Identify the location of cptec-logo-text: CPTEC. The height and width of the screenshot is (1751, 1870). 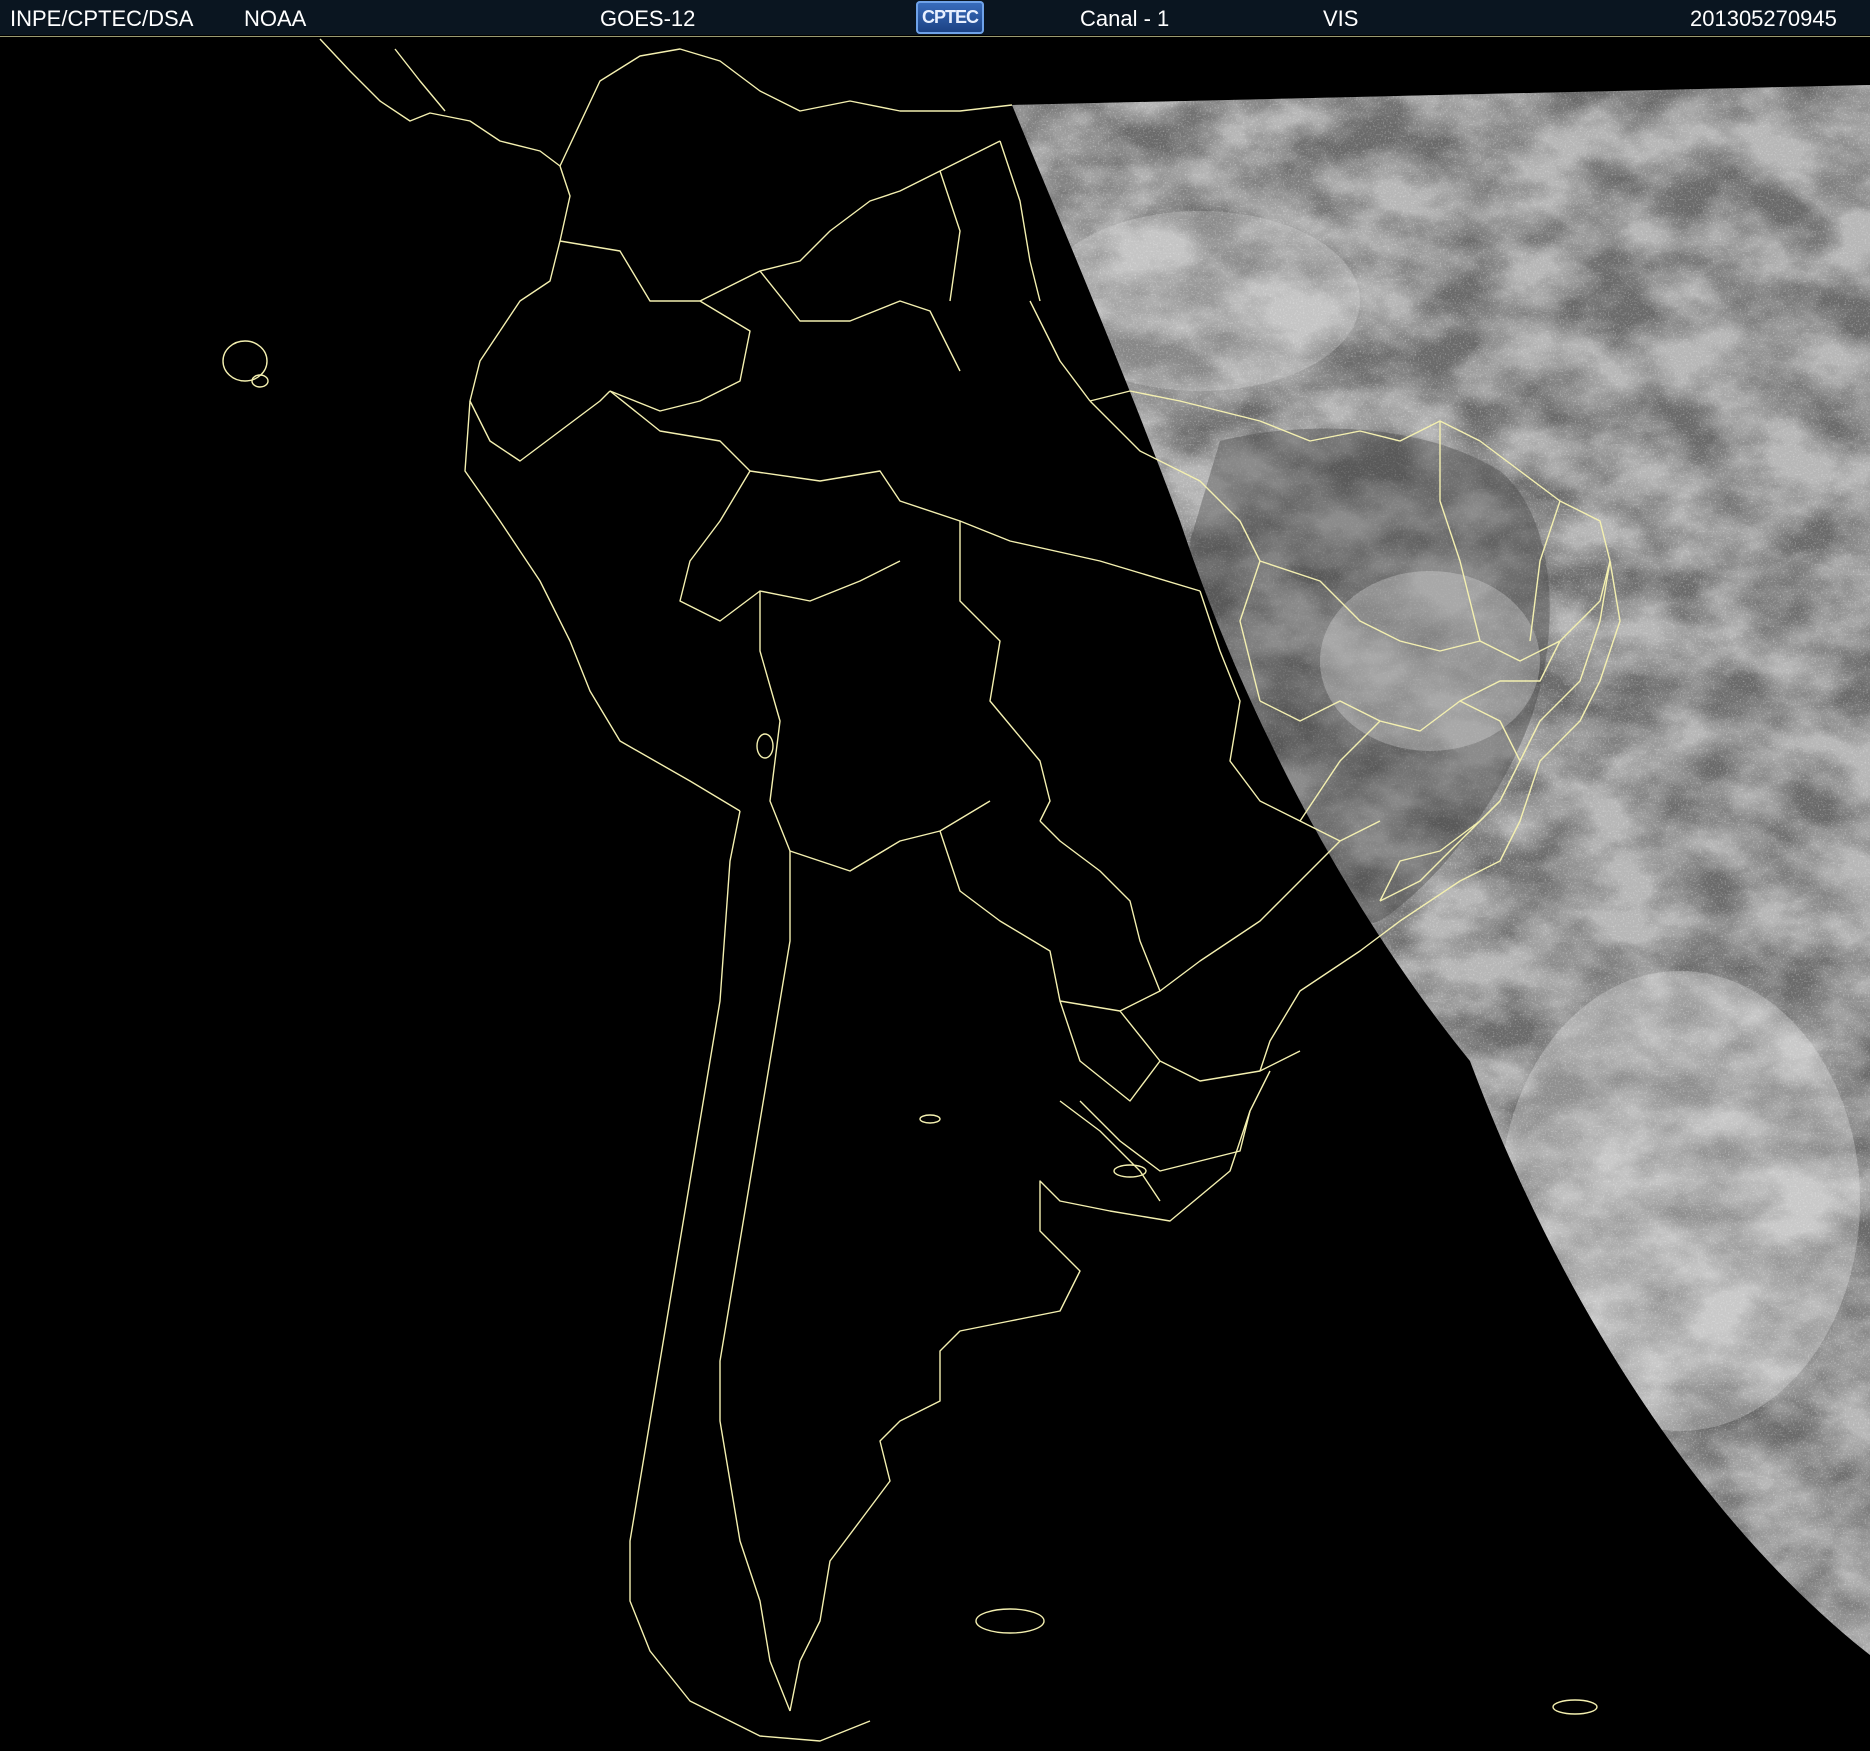
(950, 17).